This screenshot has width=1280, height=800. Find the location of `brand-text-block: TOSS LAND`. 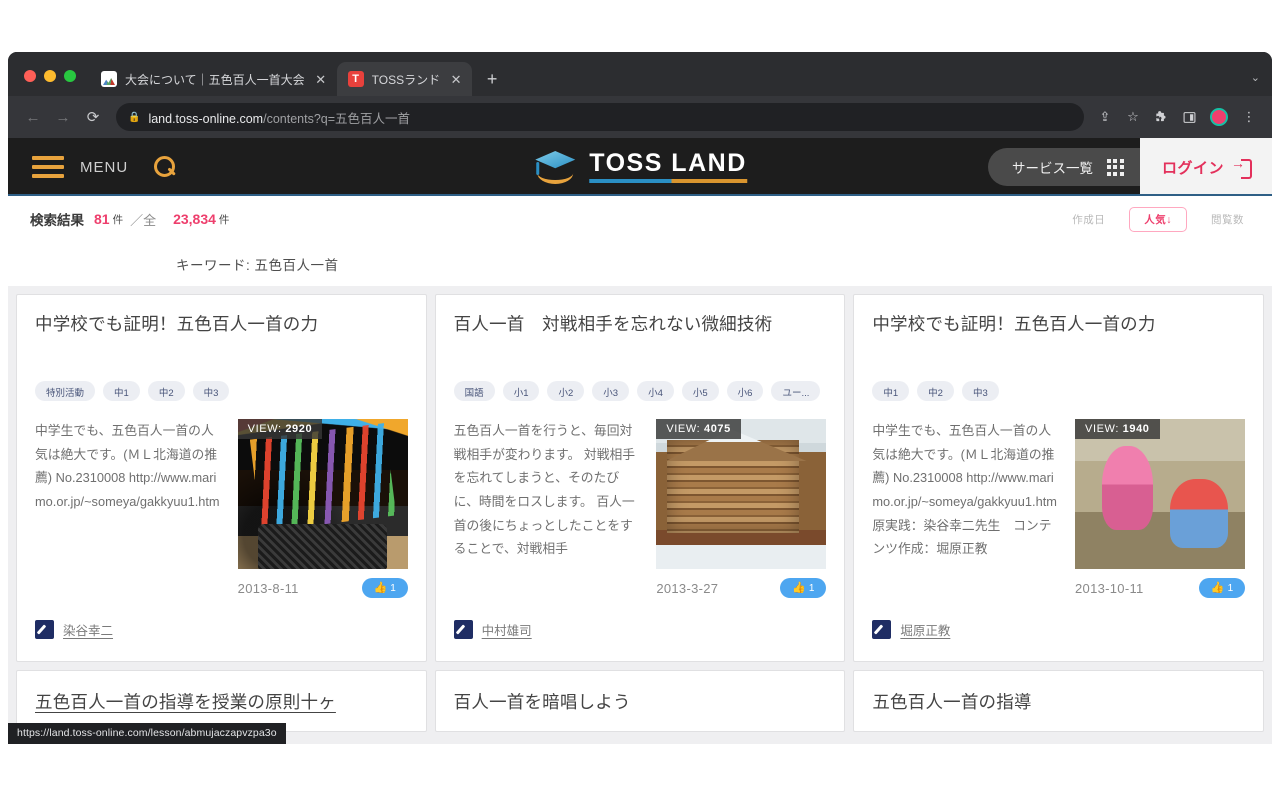

brand-text-block: TOSS LAND is located at coordinates (668, 167).